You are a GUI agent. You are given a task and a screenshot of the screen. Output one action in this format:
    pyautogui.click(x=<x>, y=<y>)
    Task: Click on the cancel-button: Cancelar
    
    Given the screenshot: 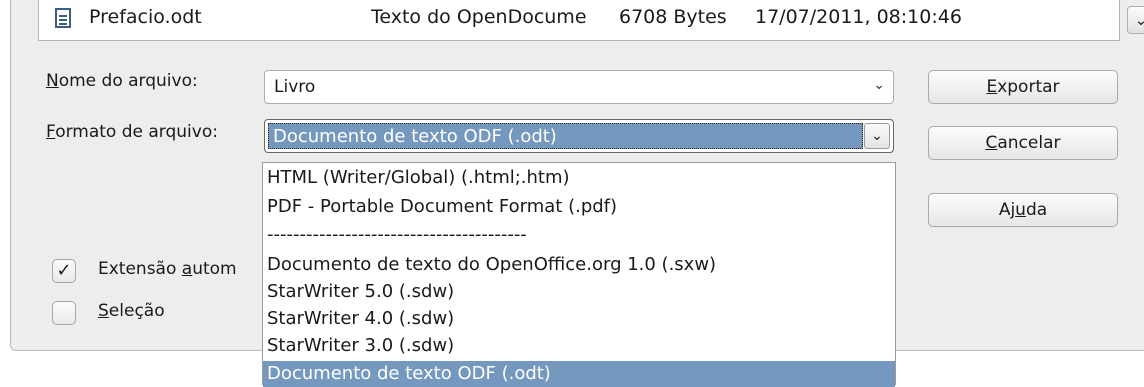 What is the action you would take?
    pyautogui.click(x=1023, y=143)
    